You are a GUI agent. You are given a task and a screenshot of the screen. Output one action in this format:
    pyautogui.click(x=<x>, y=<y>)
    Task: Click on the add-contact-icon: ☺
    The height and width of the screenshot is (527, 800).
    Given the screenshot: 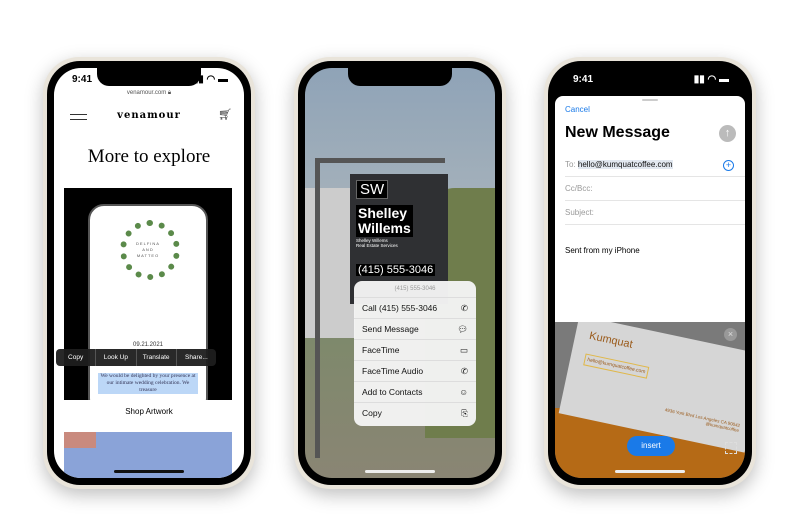 What is the action you would take?
    pyautogui.click(x=463, y=392)
    